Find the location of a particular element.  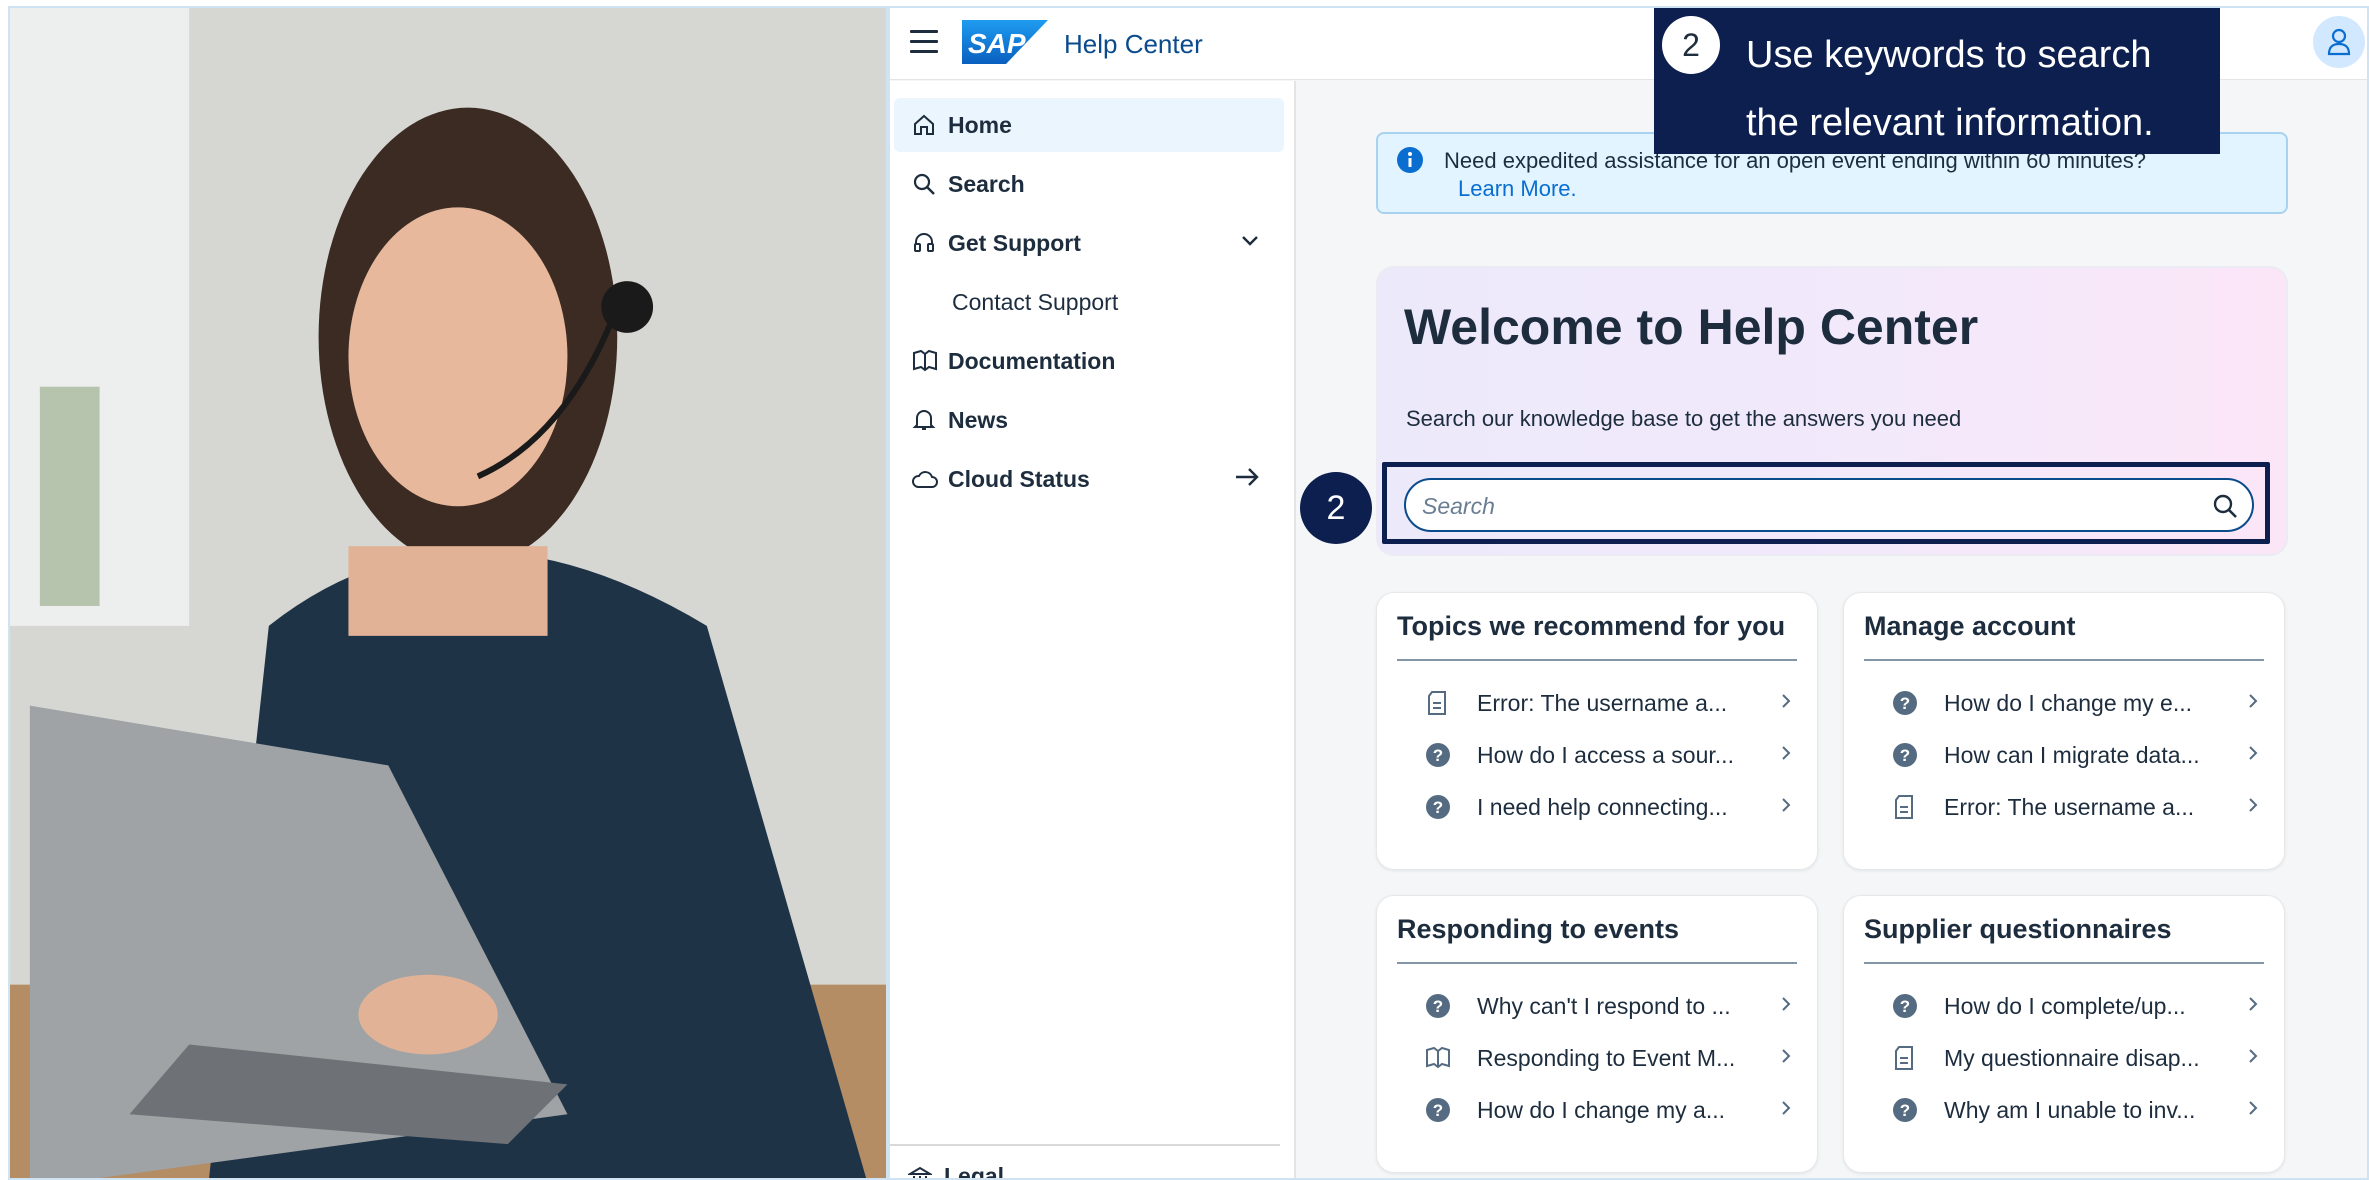

bell-icon is located at coordinates (930, 420).